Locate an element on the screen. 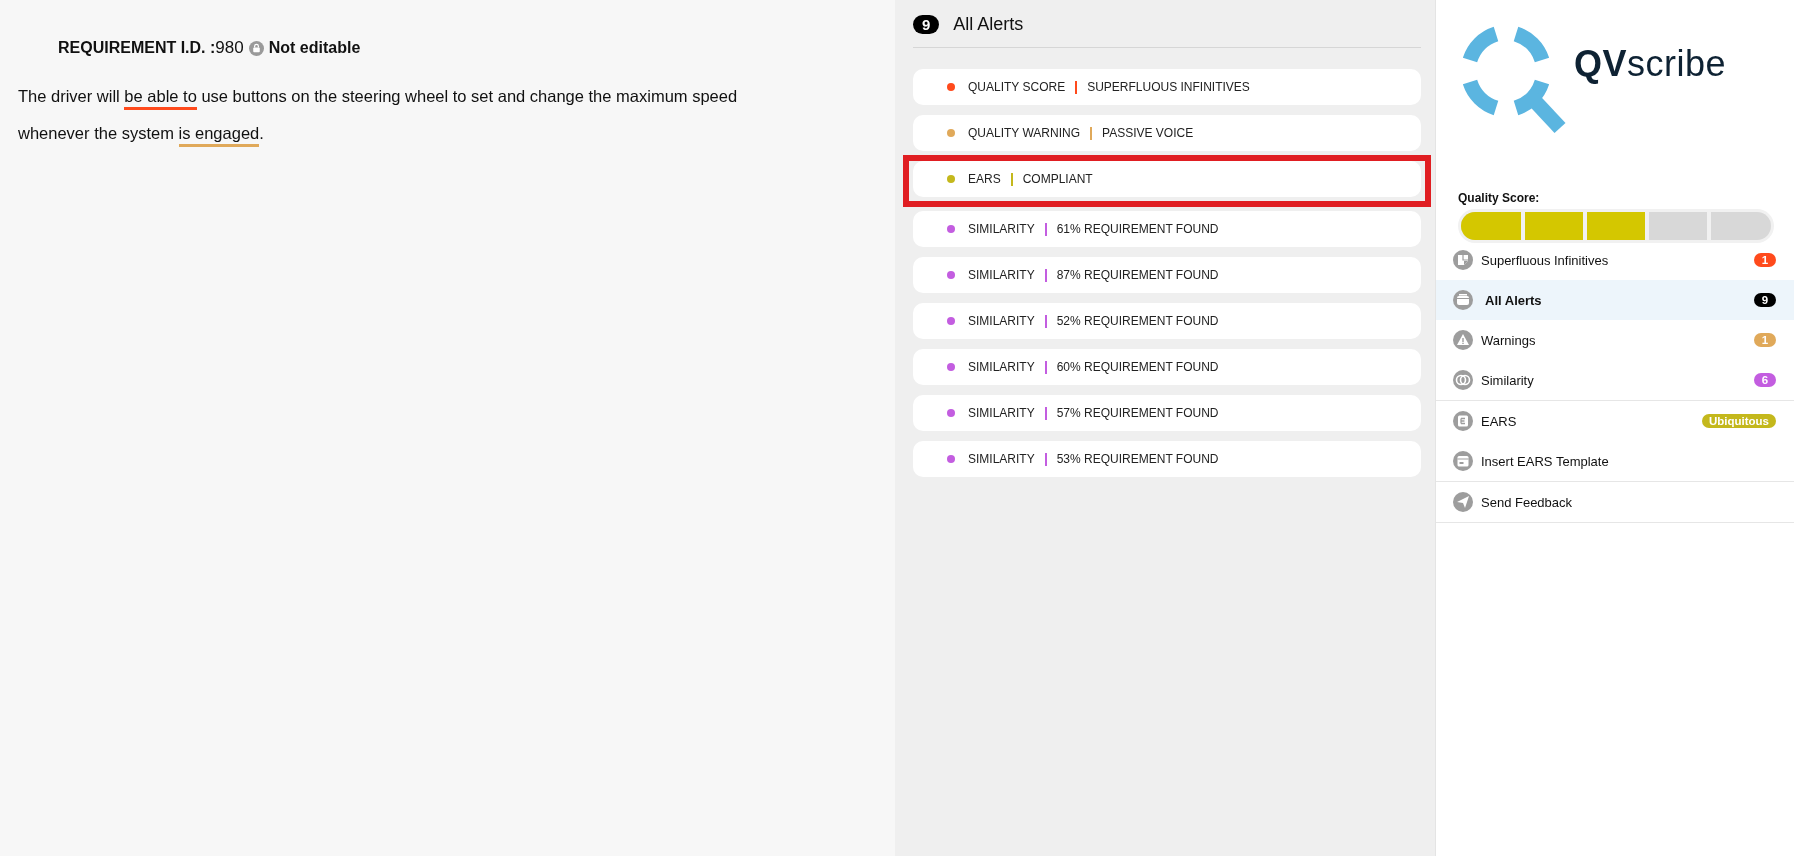 The width and height of the screenshot is (1794, 856). alert-detail: SUPERFLUOUS INFINITIVES is located at coordinates (1168, 87).